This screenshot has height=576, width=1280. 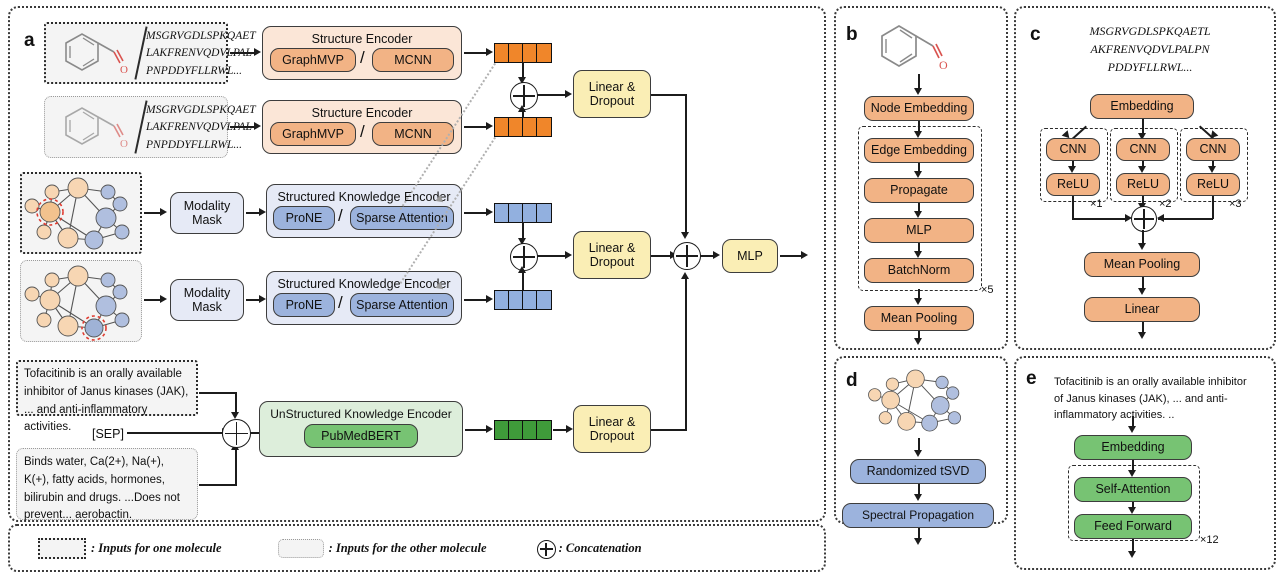 I want to click on legend-item-3: : Concatenation, so click(x=589, y=549).